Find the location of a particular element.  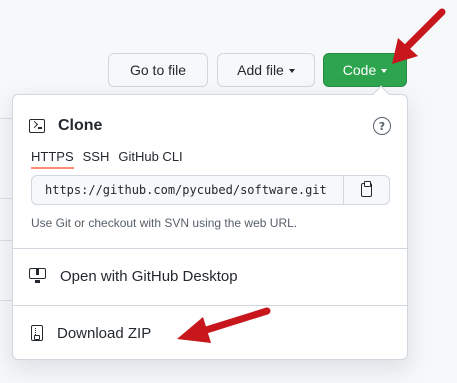

clone-header: Clone ? is located at coordinates (210, 126).